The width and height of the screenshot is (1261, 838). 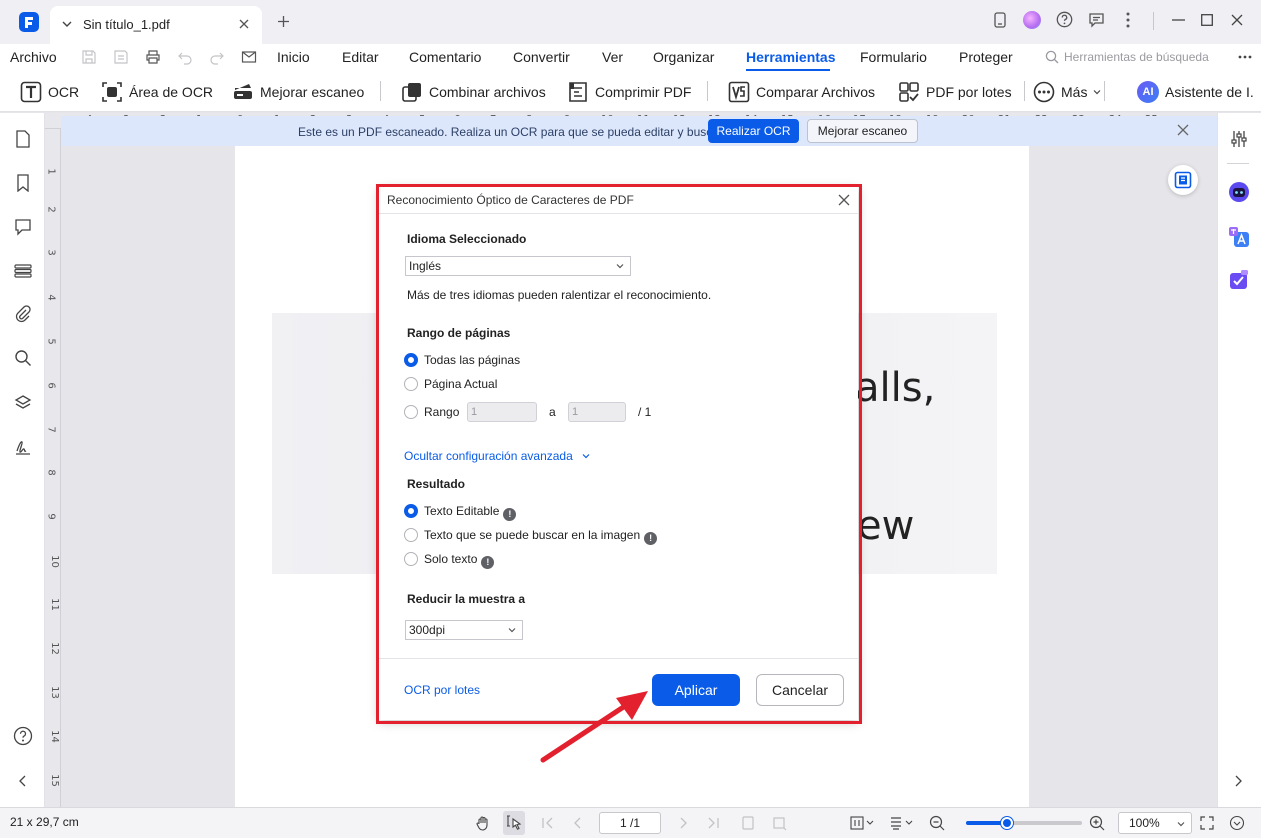 What do you see at coordinates (683, 57) in the screenshot?
I see `menu-organizar: Organizar` at bounding box center [683, 57].